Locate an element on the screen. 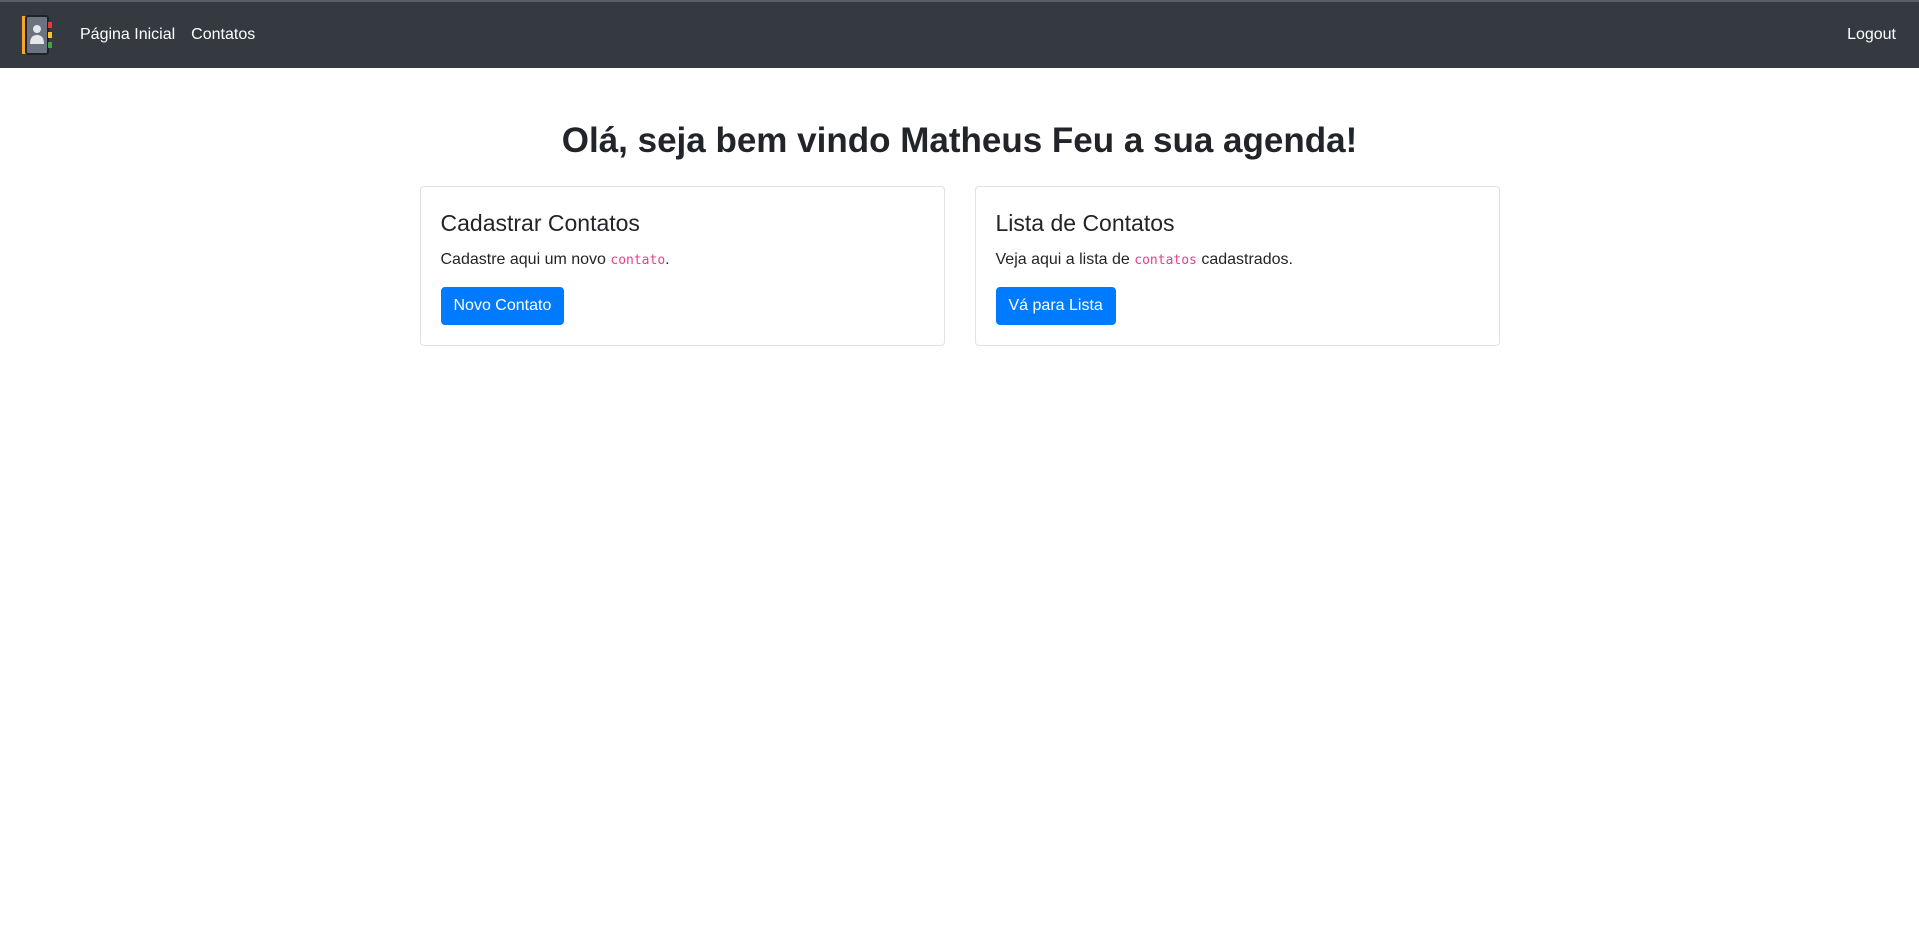 This screenshot has height=931, width=1919. card-title: Cadastrar Contatos is located at coordinates (540, 223).